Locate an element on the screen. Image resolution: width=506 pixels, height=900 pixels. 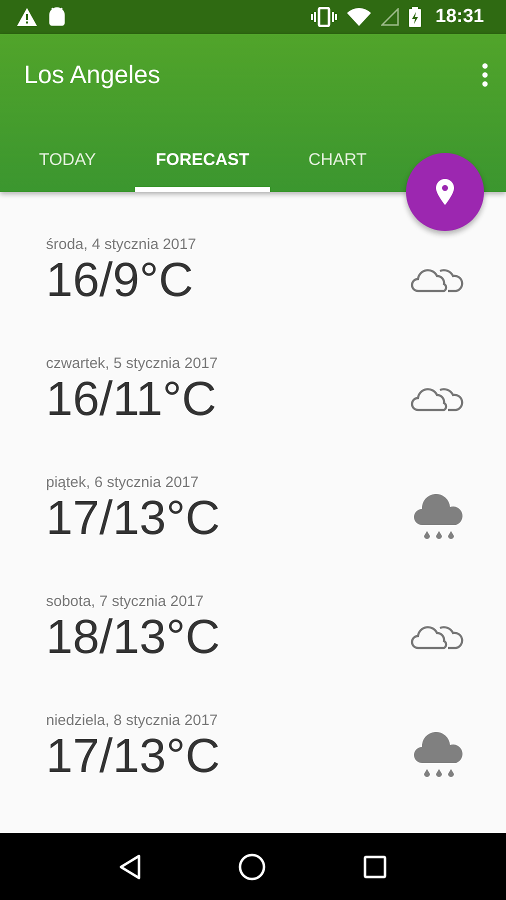
android-icon is located at coordinates (57, 17).